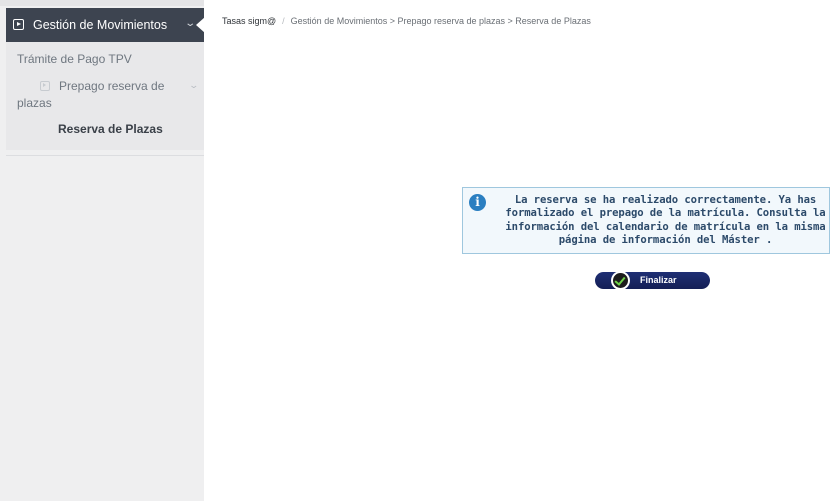 The height and width of the screenshot is (501, 832). Describe the element at coordinates (249, 21) in the screenshot. I see `breadcrumb-home-link: Tasas sigm@` at that location.